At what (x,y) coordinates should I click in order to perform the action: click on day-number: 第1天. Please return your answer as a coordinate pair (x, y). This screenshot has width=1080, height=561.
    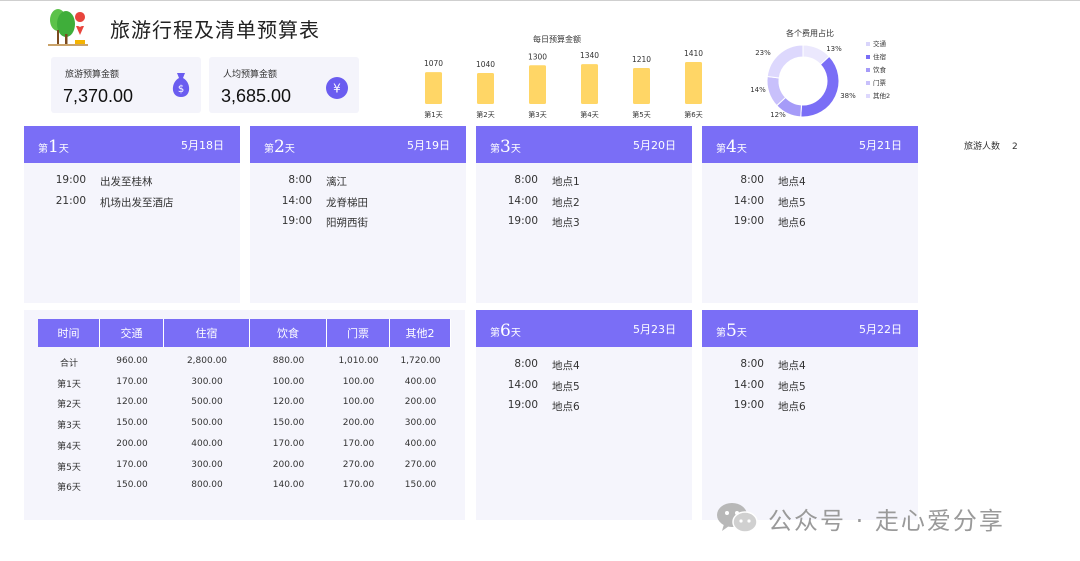
    Looking at the image, I should click on (53, 147).